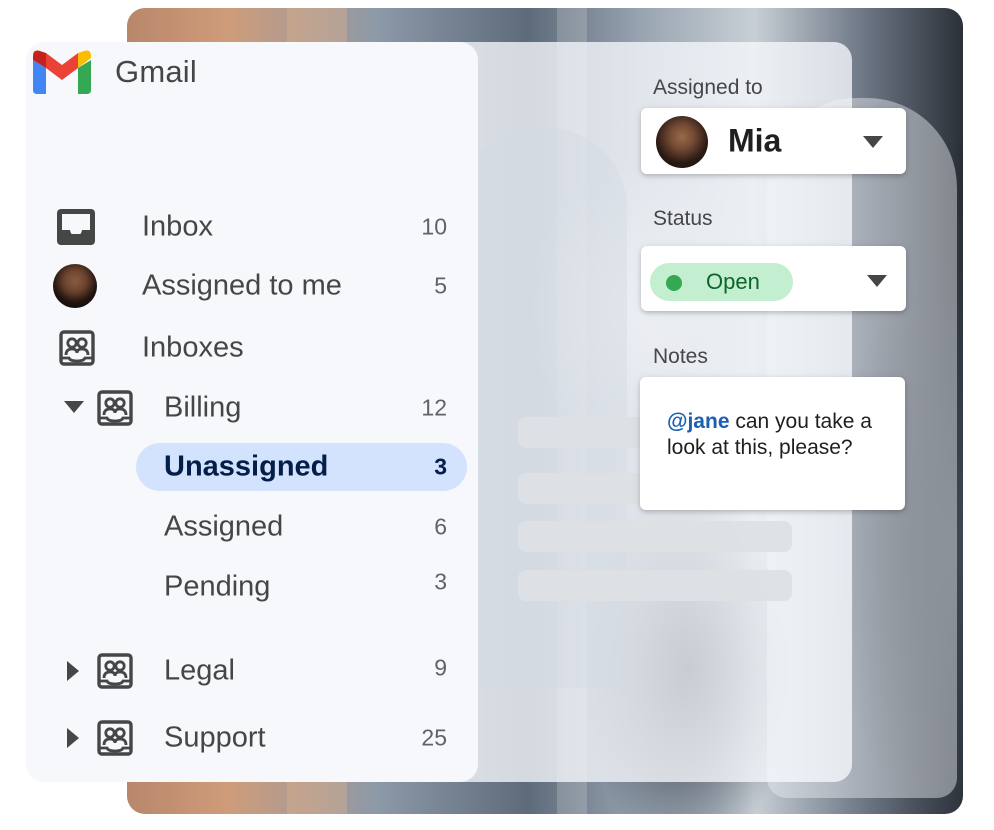 The image size is (994, 830). I want to click on status-value: Open, so click(733, 281).